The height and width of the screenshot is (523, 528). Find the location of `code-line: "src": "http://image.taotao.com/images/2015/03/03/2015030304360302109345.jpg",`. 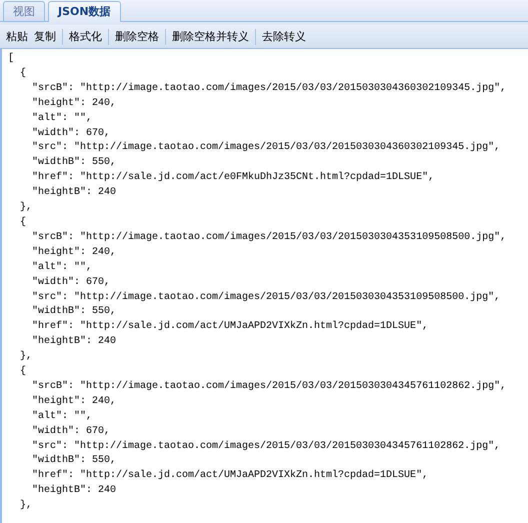

code-line: "src": "http://image.taotao.com/images/2015/03/03/2015030304360302109345.jpg", is located at coordinates (266, 148).